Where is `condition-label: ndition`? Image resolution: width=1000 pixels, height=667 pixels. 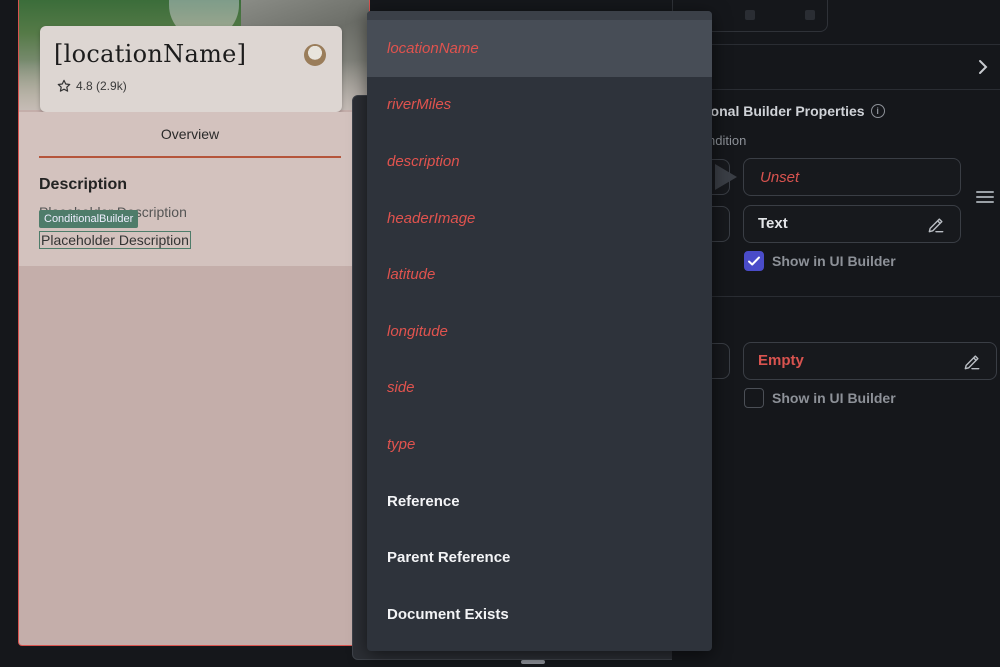
condition-label: ndition is located at coordinates (727, 140).